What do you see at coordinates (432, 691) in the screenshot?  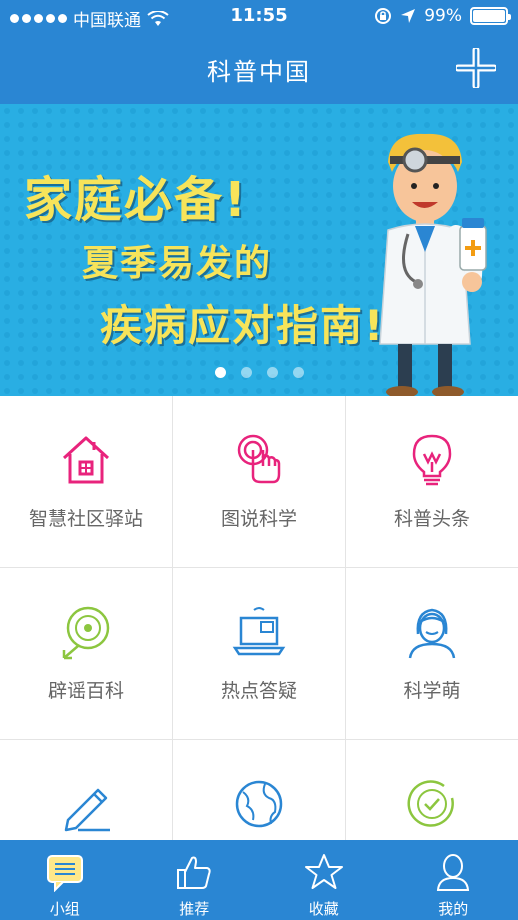 I see `grid-item-label: 科学萌` at bounding box center [432, 691].